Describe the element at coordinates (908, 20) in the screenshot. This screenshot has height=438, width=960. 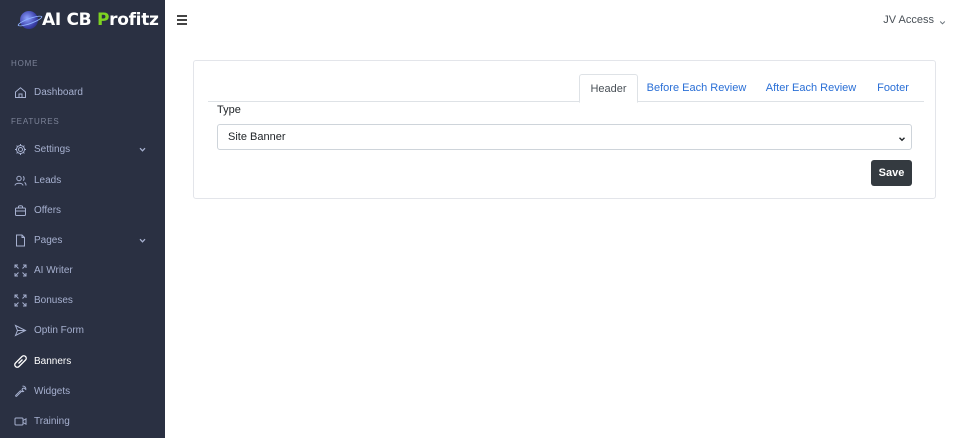
I see `user-label: JV Access` at that location.